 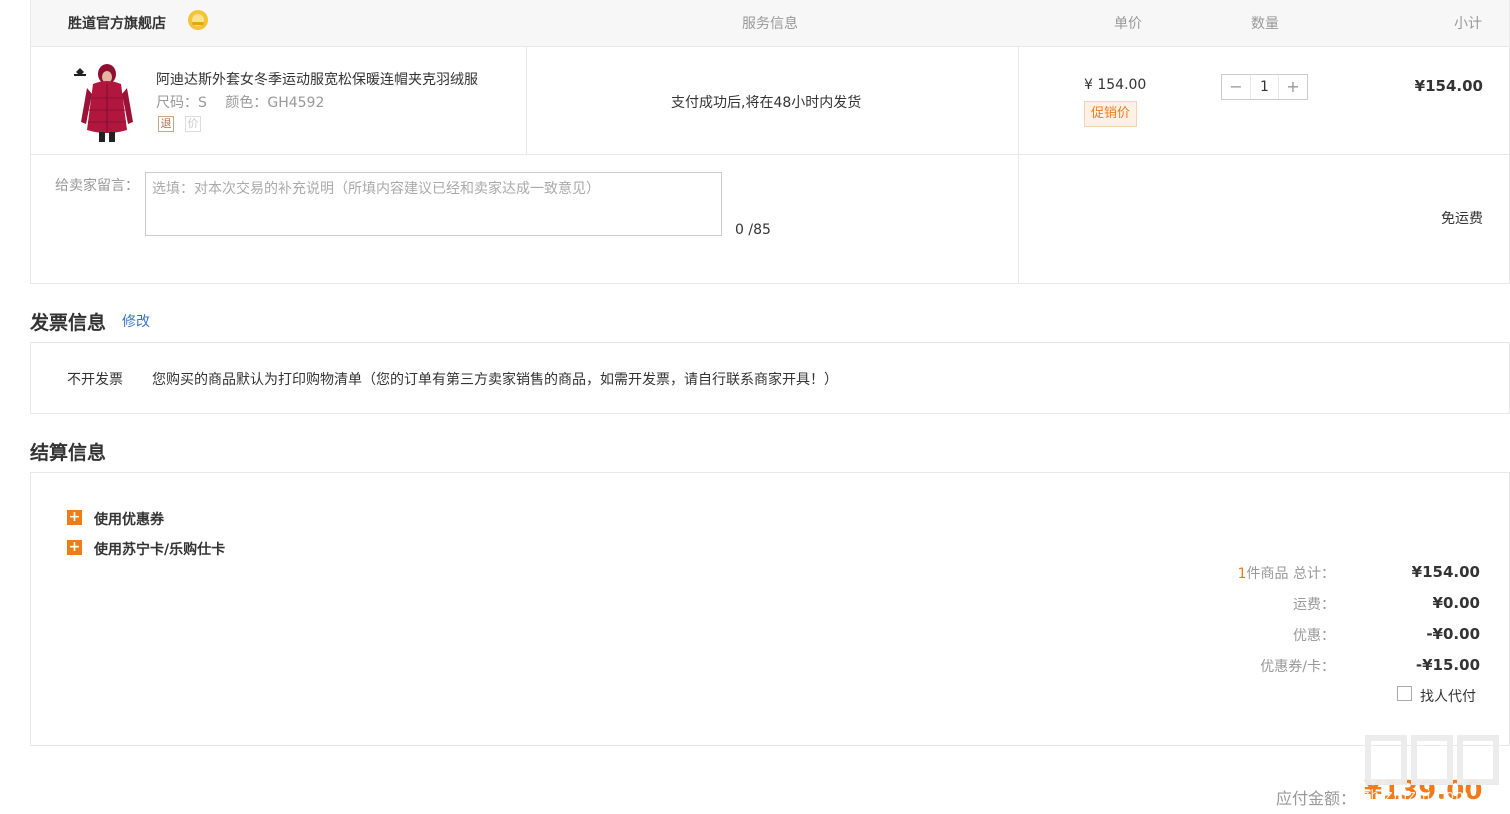 I want to click on watermark-text: zhizhizhi.com, so click(x=1416, y=796).